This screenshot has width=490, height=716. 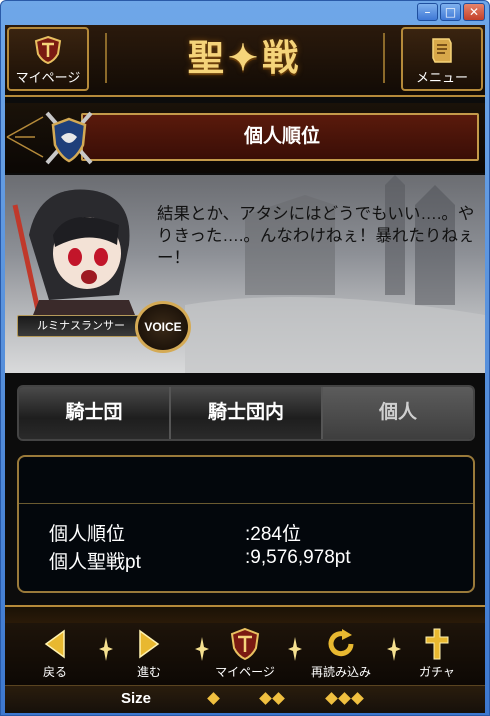 What do you see at coordinates (245, 13) in the screenshot?
I see `title-bar: – □ ✕` at bounding box center [245, 13].